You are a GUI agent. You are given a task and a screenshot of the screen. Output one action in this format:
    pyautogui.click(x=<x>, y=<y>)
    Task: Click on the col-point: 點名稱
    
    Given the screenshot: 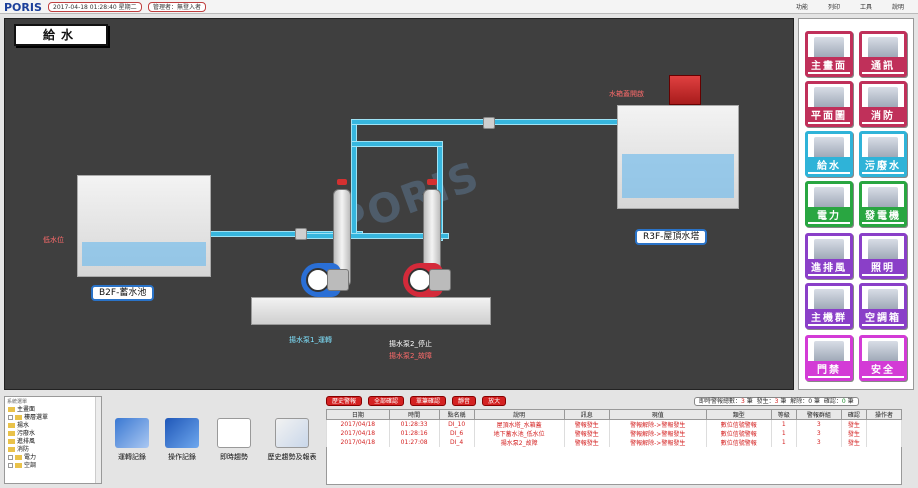 What is the action you would take?
    pyautogui.click(x=456, y=414)
    